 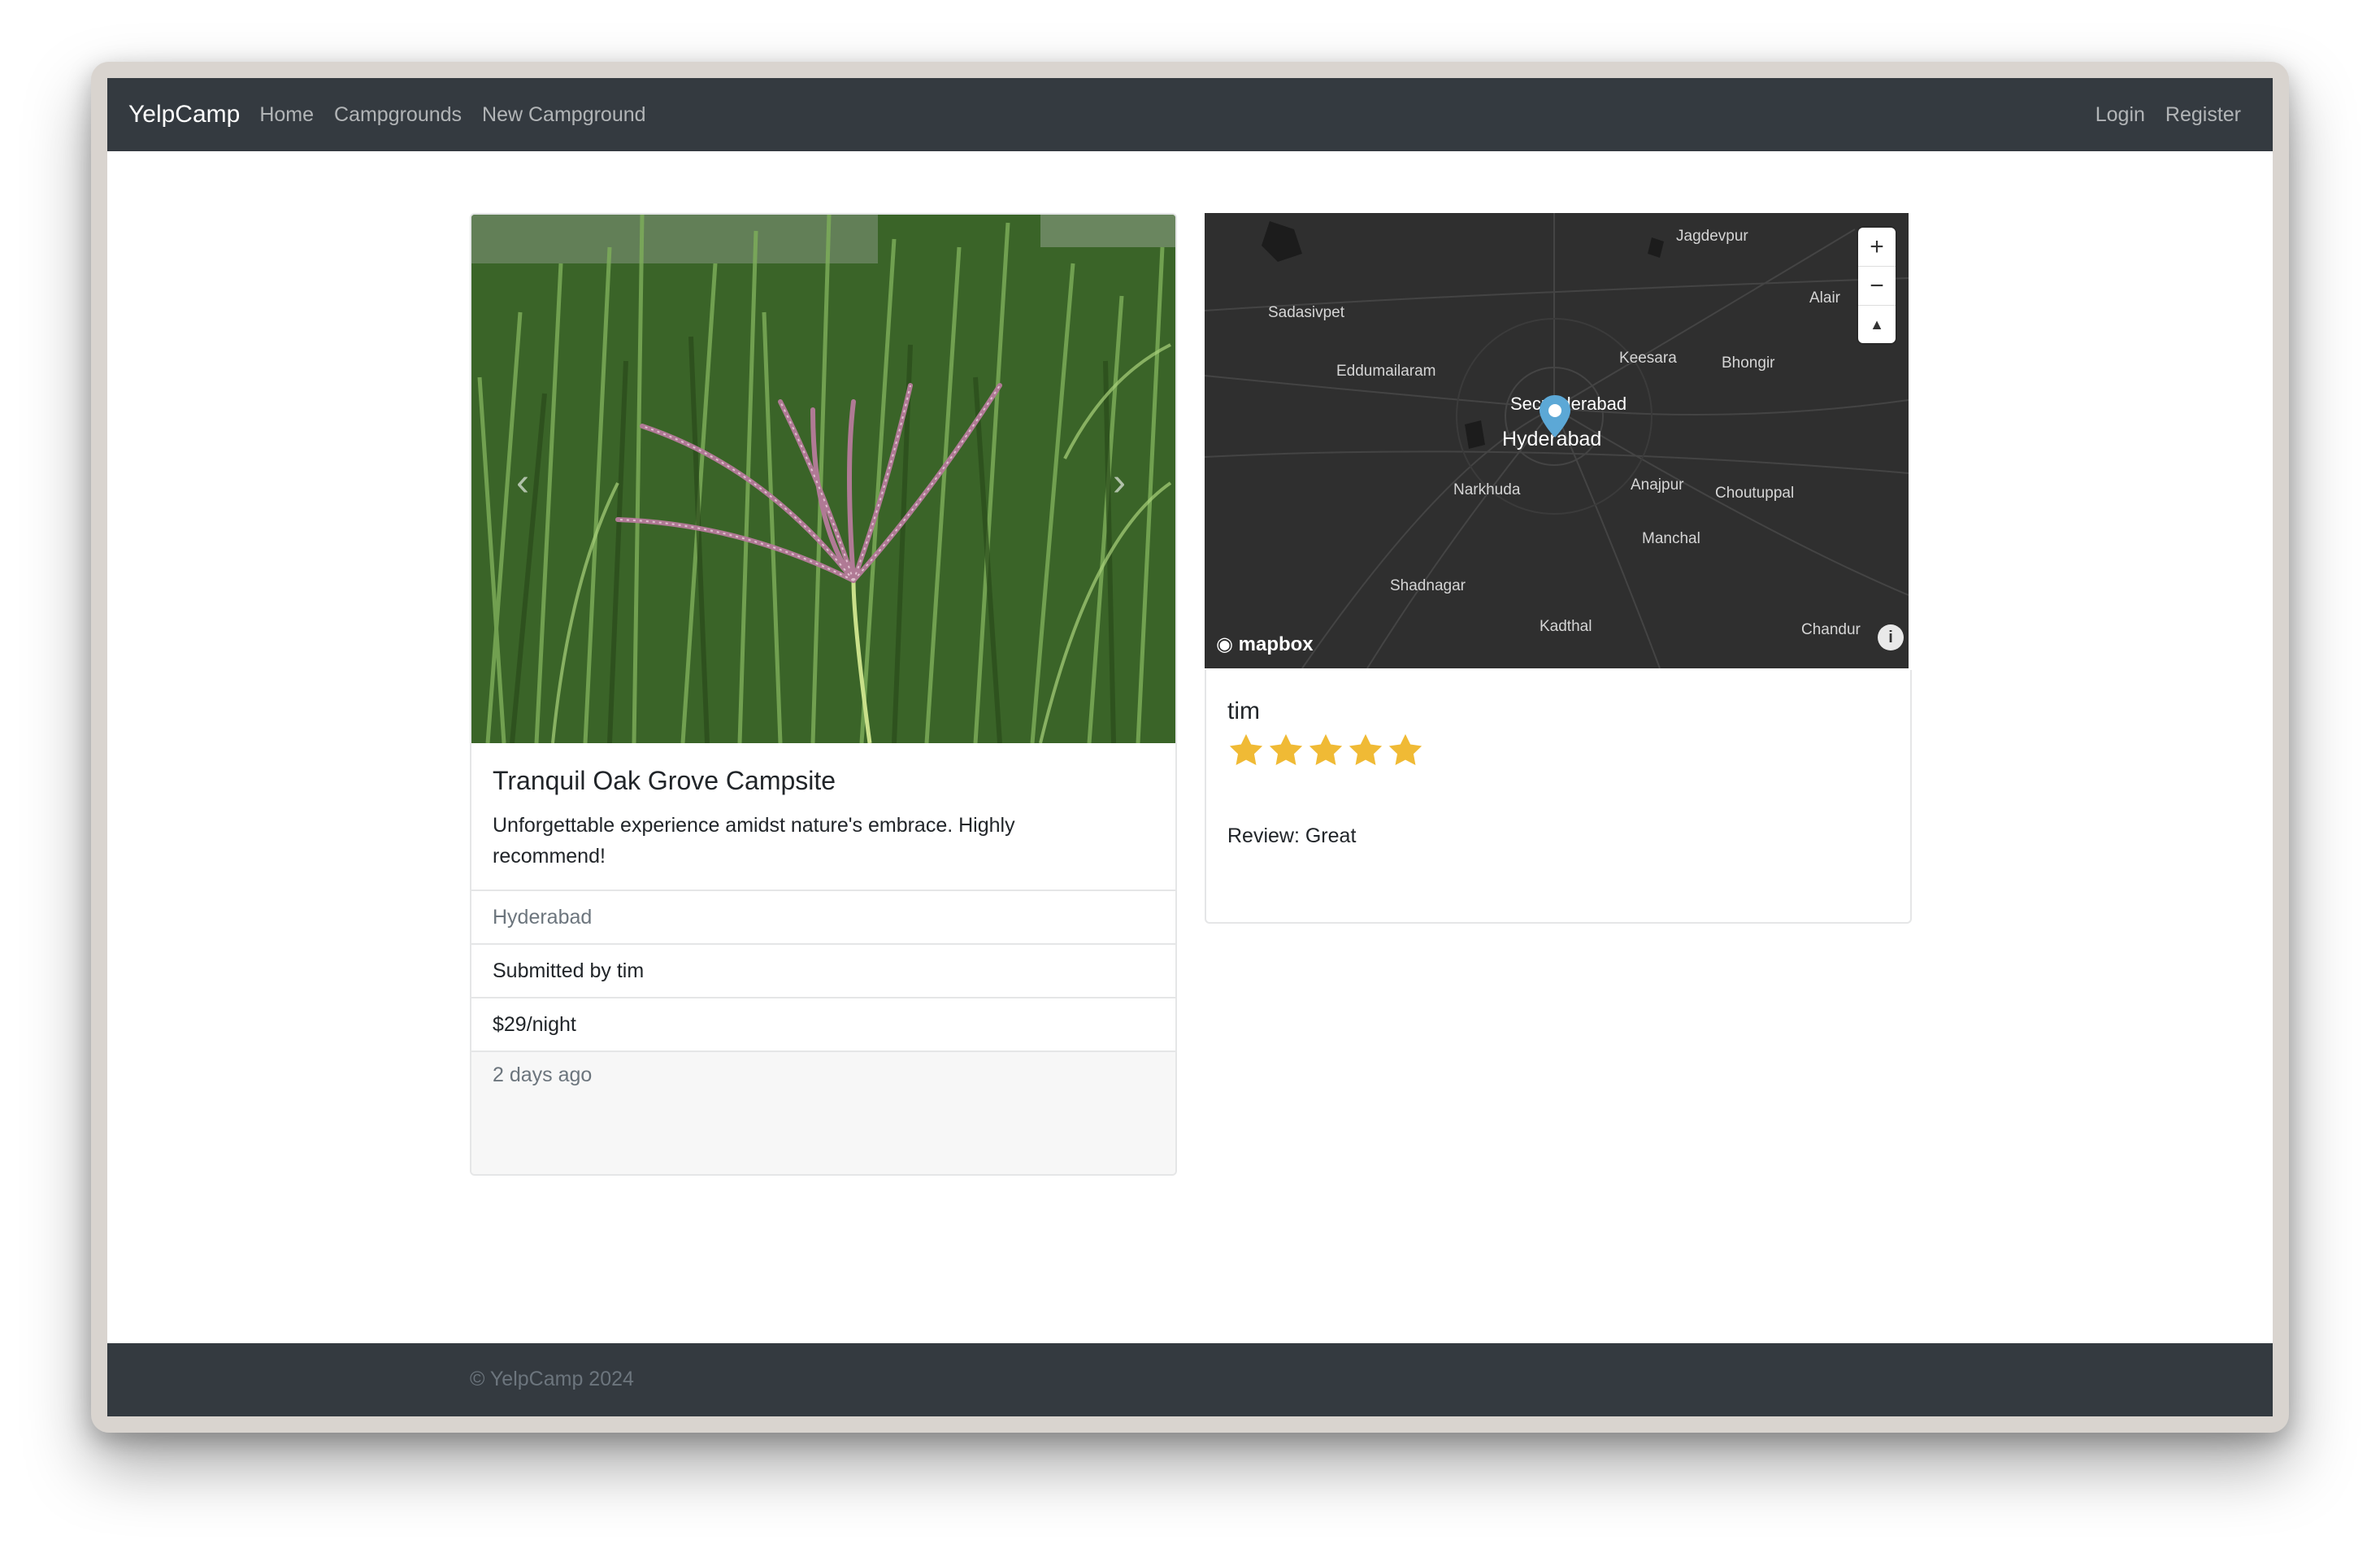 I want to click on mapbox-logo: ◉ mapbox, so click(x=1265, y=644).